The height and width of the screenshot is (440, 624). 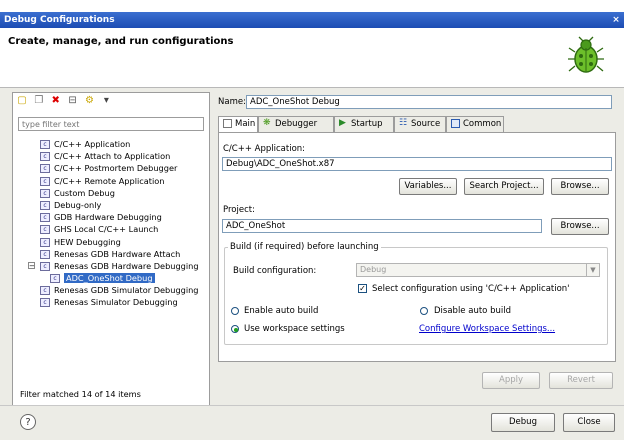 I want to click on tree-item-label: HEW Debugging, so click(x=87, y=241).